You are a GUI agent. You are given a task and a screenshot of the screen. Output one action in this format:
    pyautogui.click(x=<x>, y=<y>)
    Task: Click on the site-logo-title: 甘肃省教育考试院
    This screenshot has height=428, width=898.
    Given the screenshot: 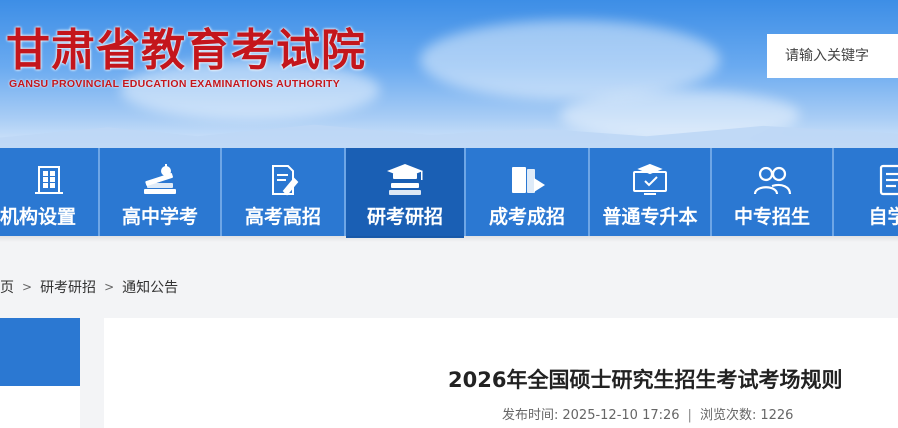 What is the action you would take?
    pyautogui.click(x=186, y=46)
    